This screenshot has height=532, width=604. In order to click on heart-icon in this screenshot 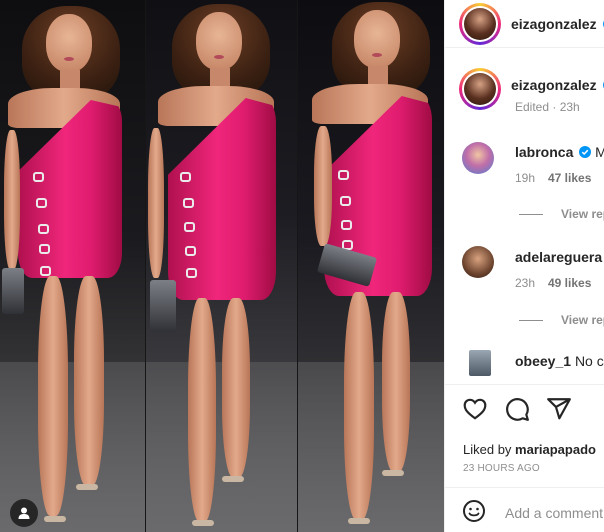, I will do `click(475, 409)`.